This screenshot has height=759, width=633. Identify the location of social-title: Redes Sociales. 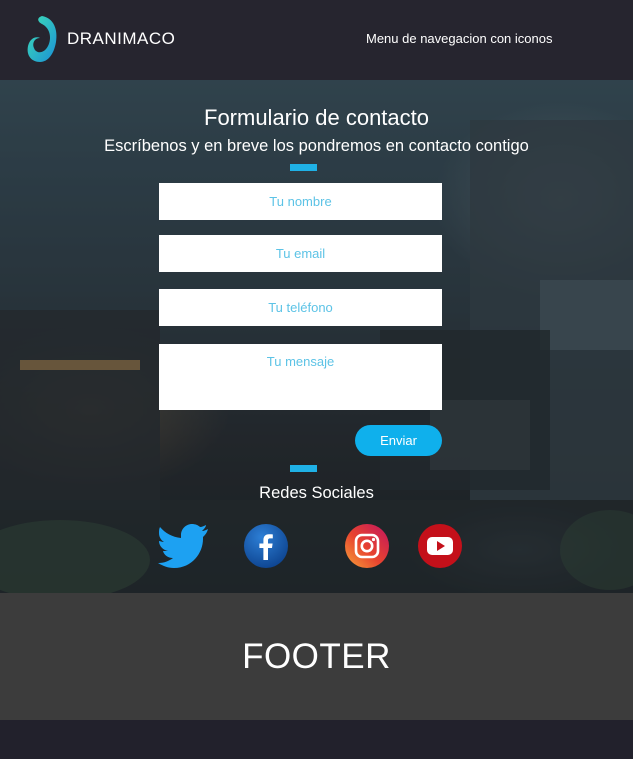
(316, 493).